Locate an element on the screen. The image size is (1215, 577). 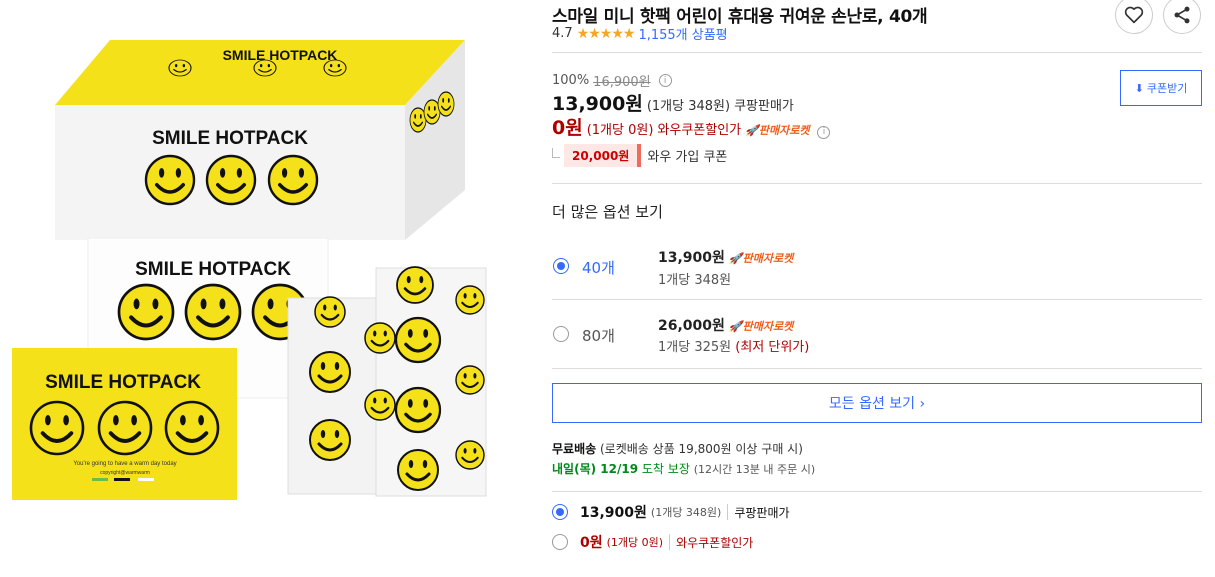
box-top-text: SMILE HOTPACK is located at coordinates (280, 55).